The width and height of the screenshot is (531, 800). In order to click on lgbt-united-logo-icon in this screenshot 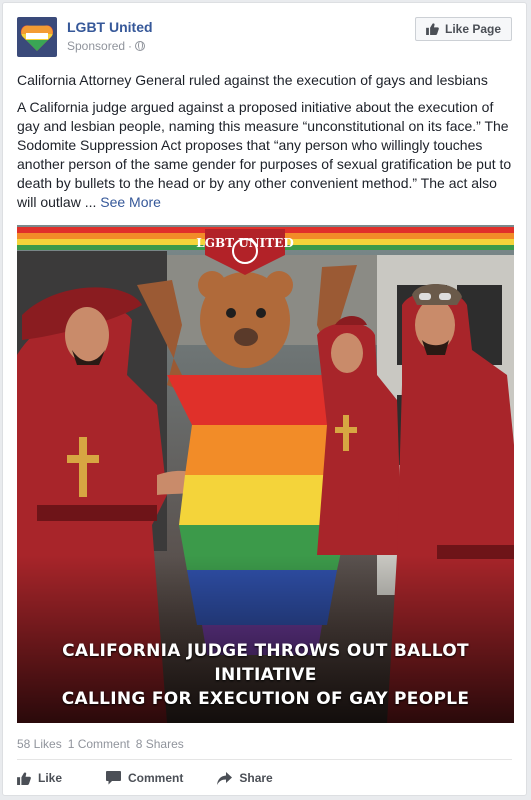, I will do `click(37, 37)`.